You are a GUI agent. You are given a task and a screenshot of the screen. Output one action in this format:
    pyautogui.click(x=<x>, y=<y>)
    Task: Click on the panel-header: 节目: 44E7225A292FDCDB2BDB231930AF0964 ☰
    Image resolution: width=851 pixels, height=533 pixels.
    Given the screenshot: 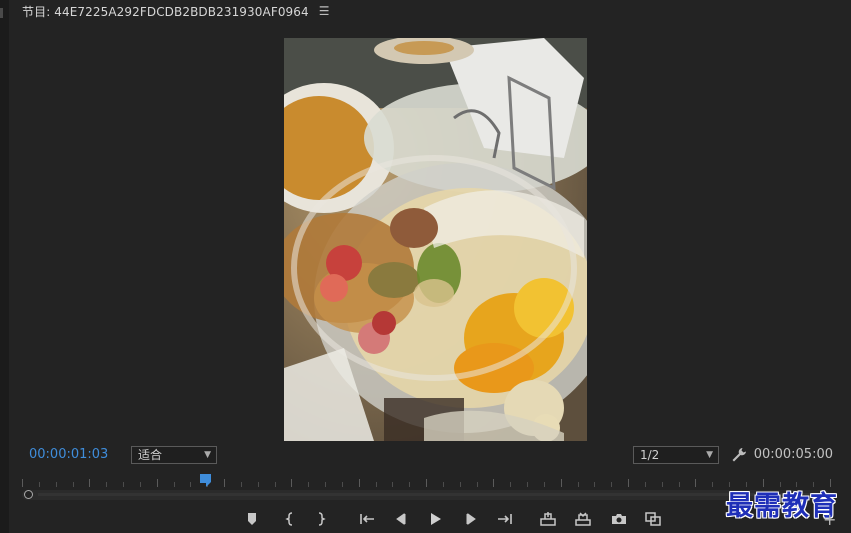 What is the action you would take?
    pyautogui.click(x=176, y=11)
    